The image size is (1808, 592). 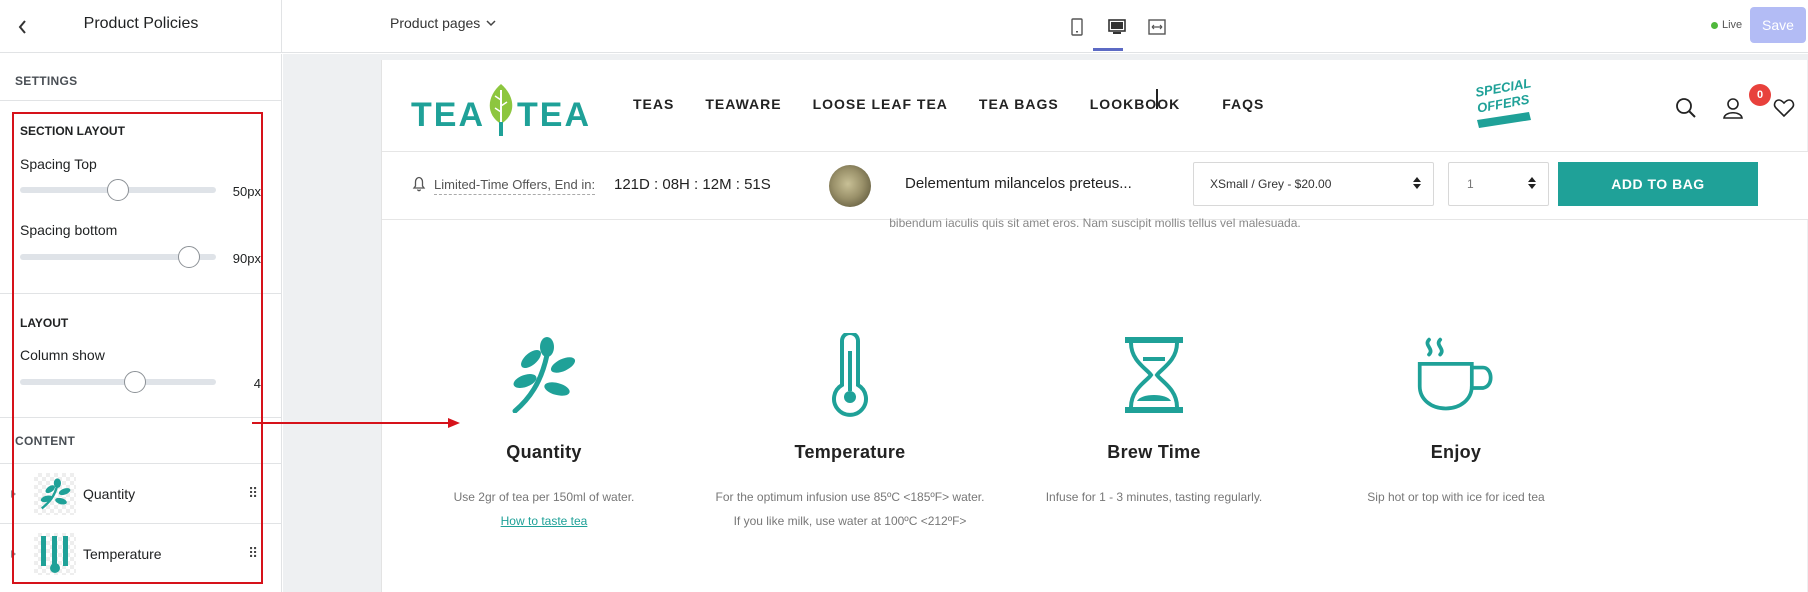 I want to click on store-logo: TEA TEA, so click(x=505, y=108).